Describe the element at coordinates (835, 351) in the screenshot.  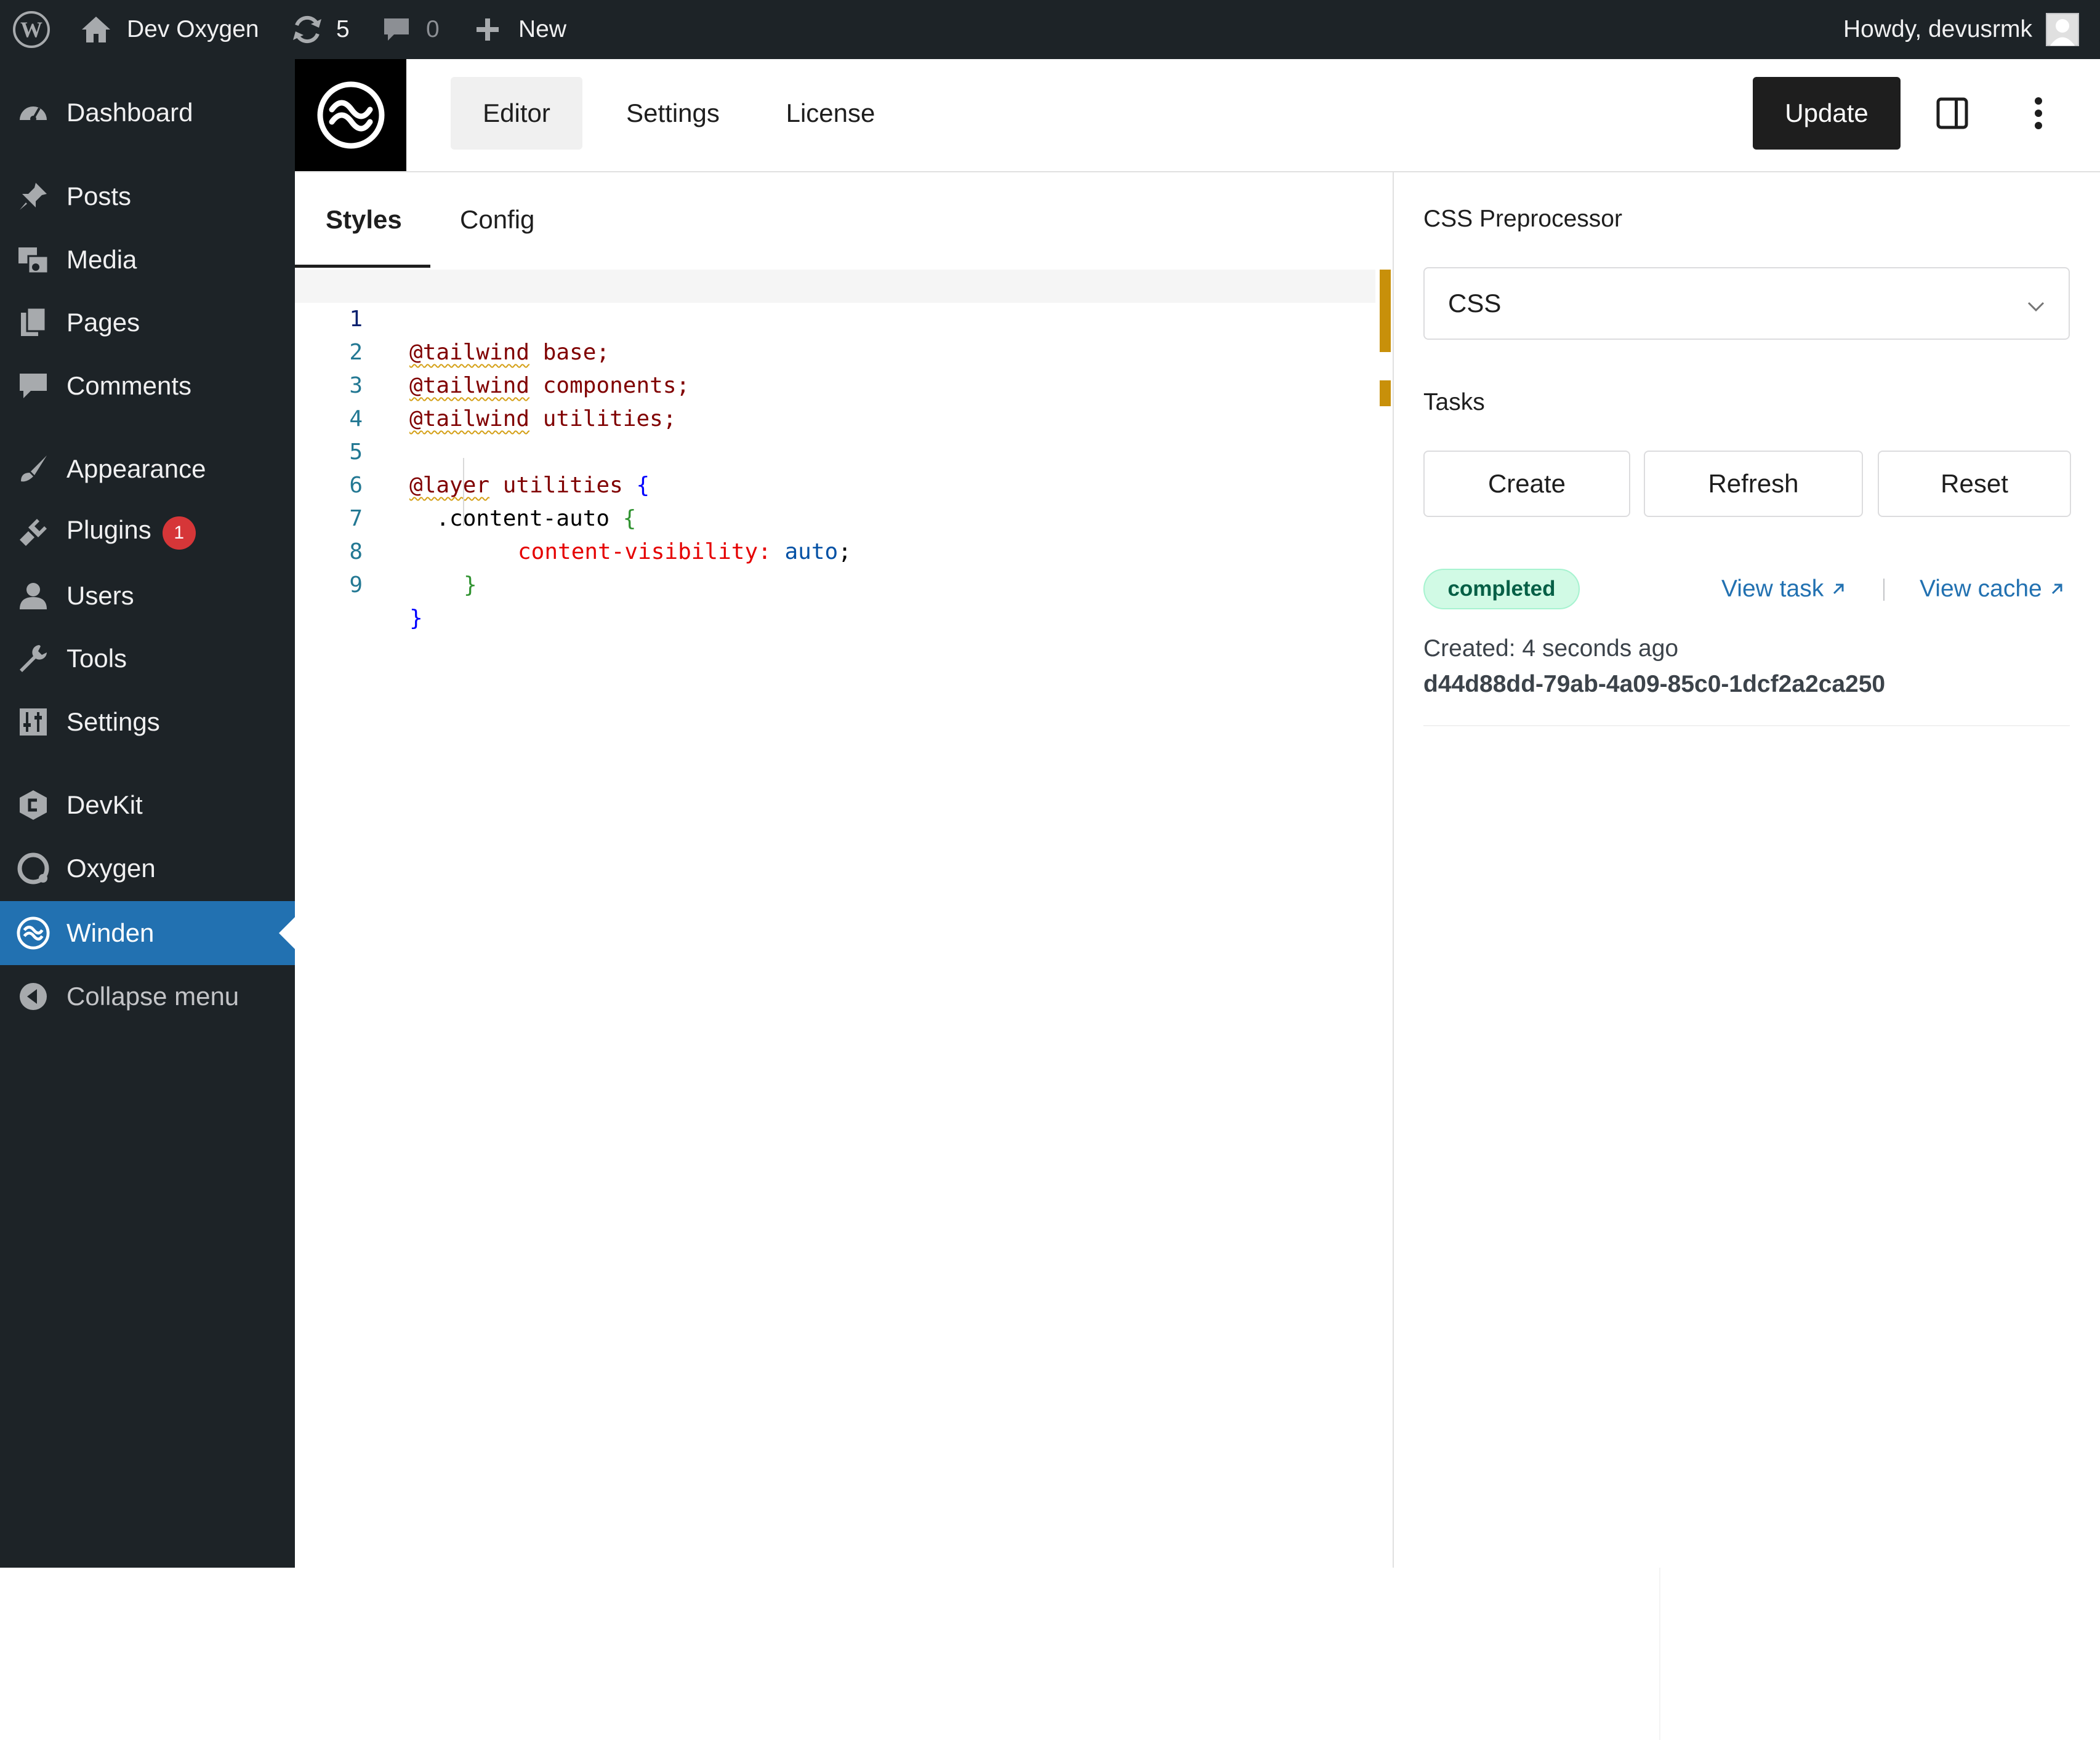
I see `code-line: 2 @tailwind components;` at that location.